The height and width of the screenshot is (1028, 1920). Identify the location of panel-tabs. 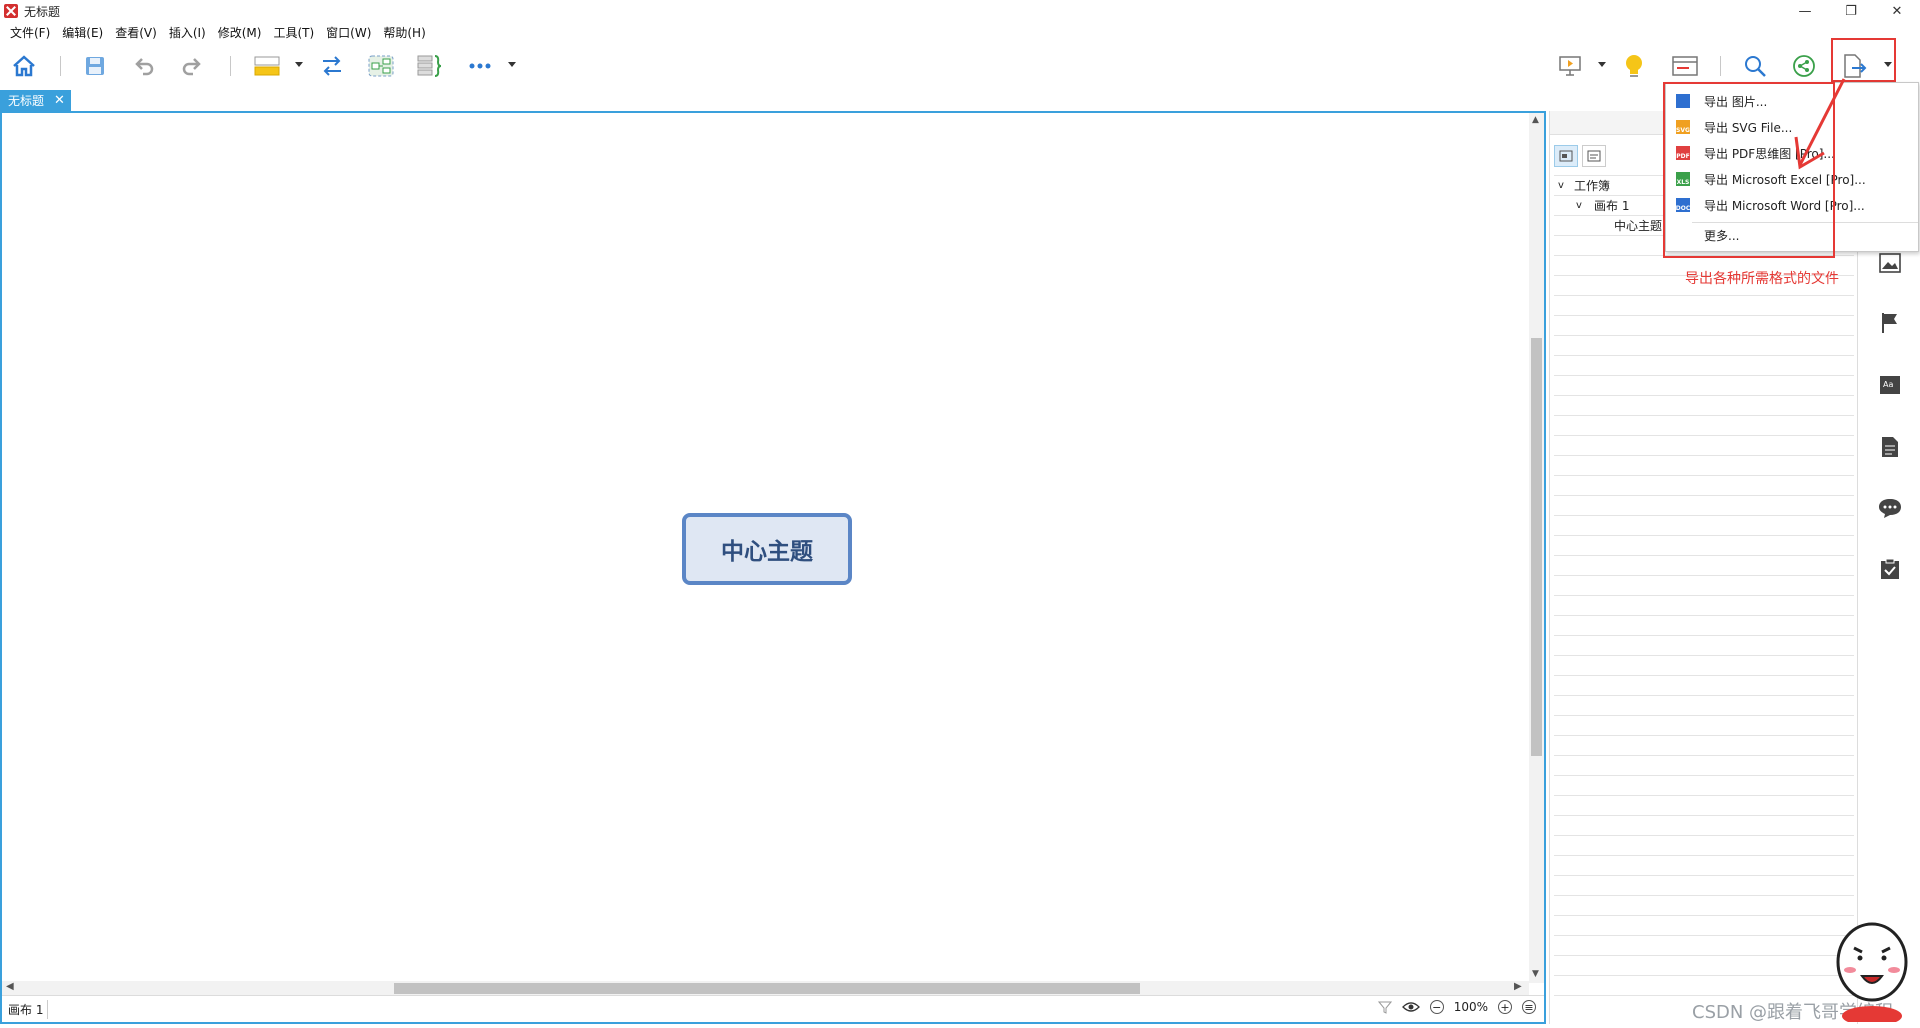
(1580, 156).